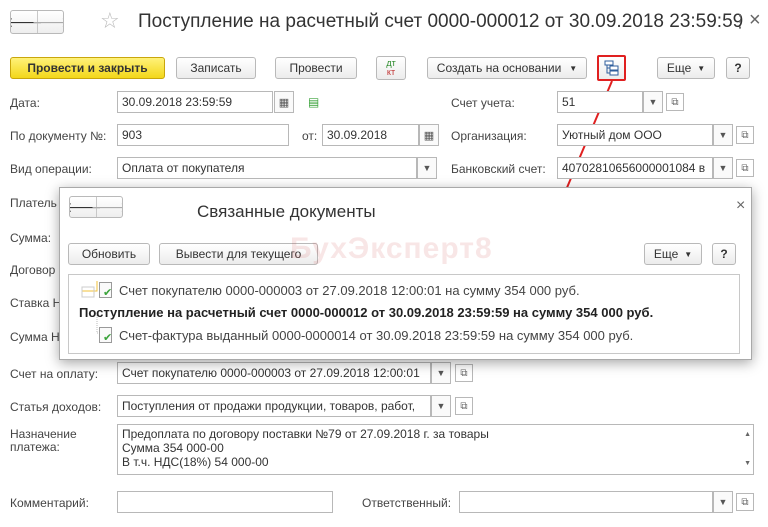  I want to click on organization-field: Уютный дом ООО, so click(635, 135).